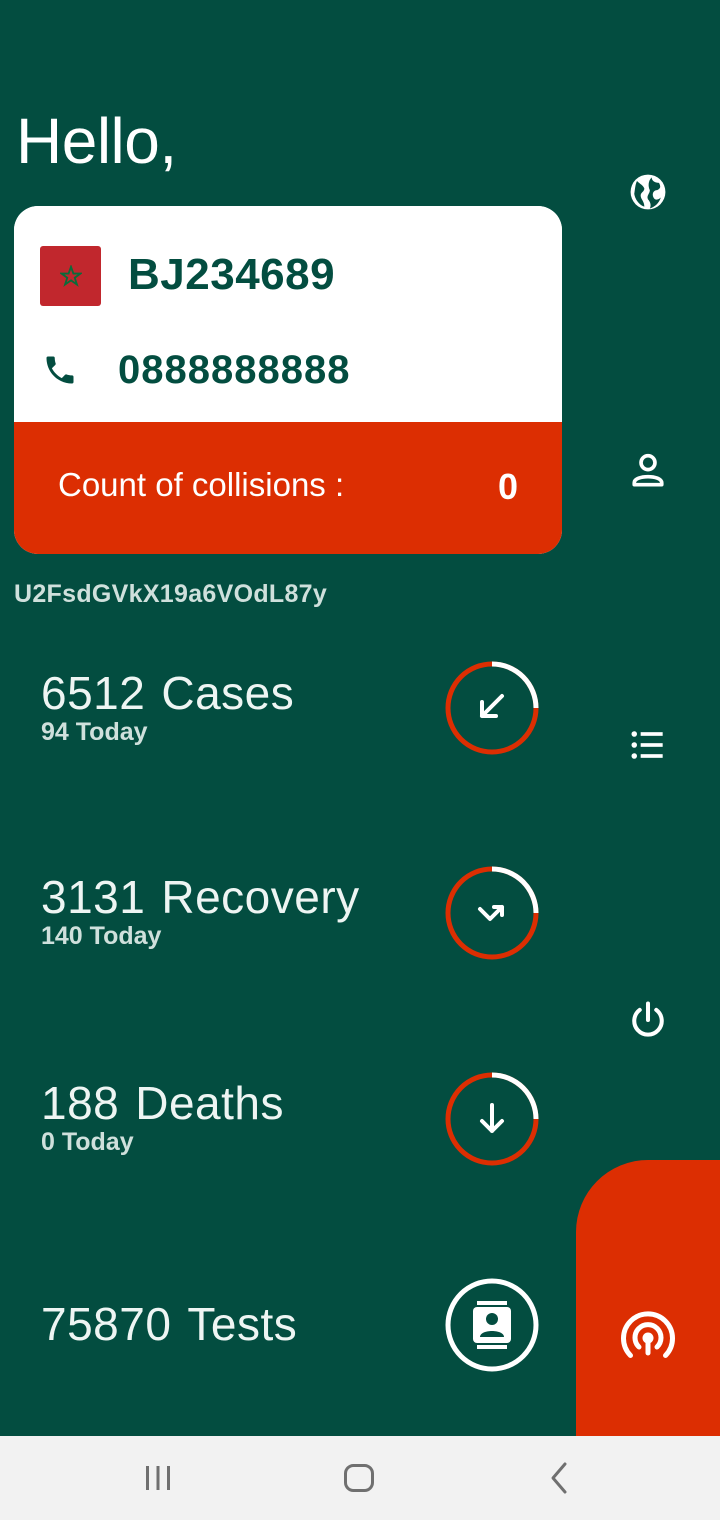 Image resolution: width=720 pixels, height=1520 pixels. I want to click on power-icon, so click(648, 1020).